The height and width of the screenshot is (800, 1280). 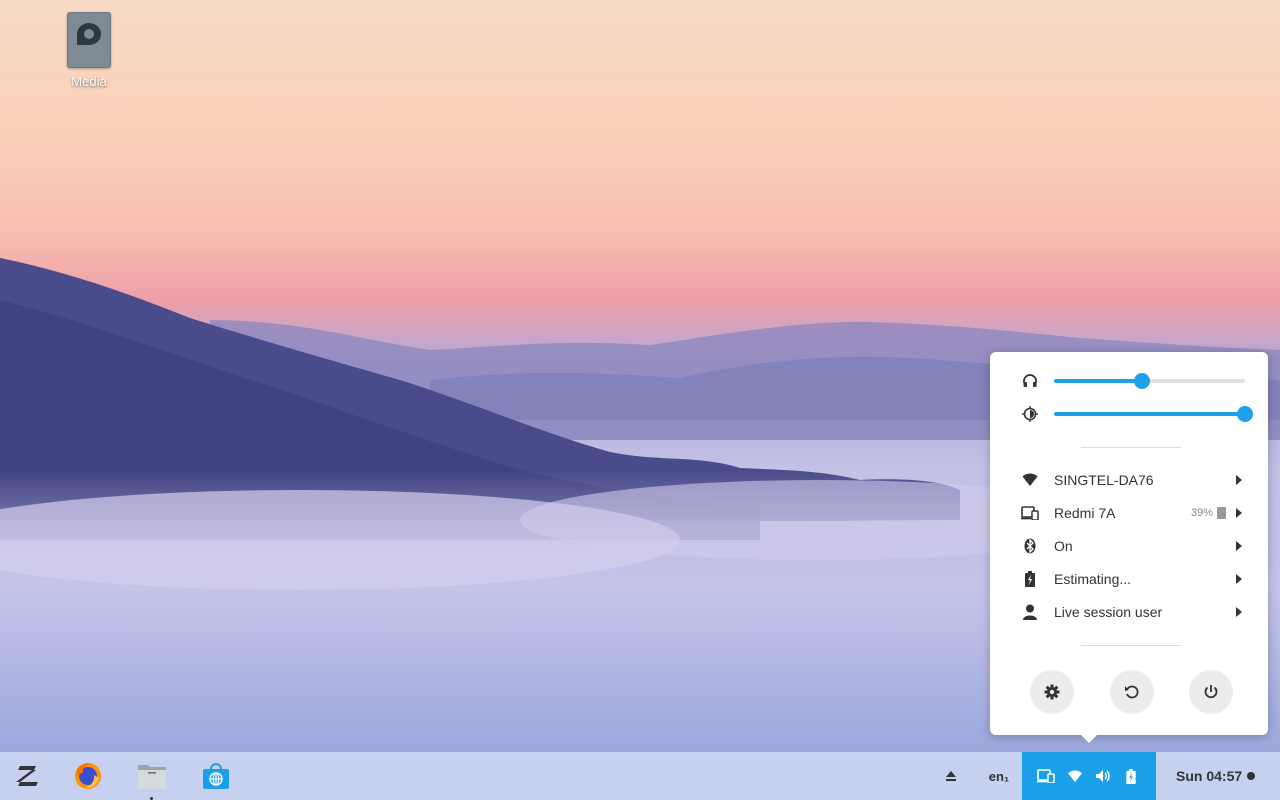 I want to click on eject-icon, so click(x=951, y=776).